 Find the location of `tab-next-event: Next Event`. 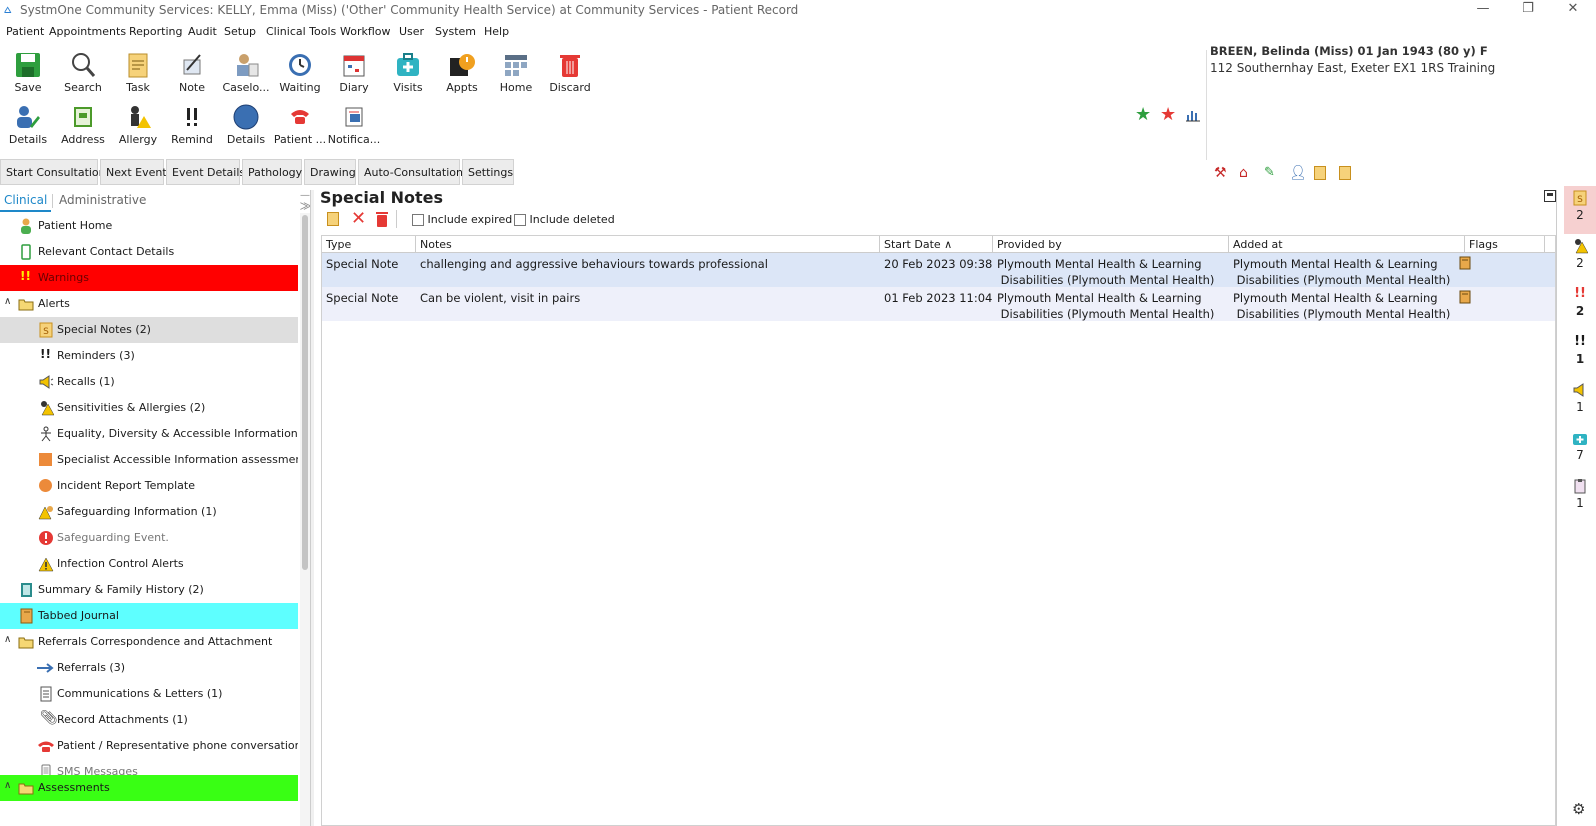

tab-next-event: Next Event is located at coordinates (133, 172).